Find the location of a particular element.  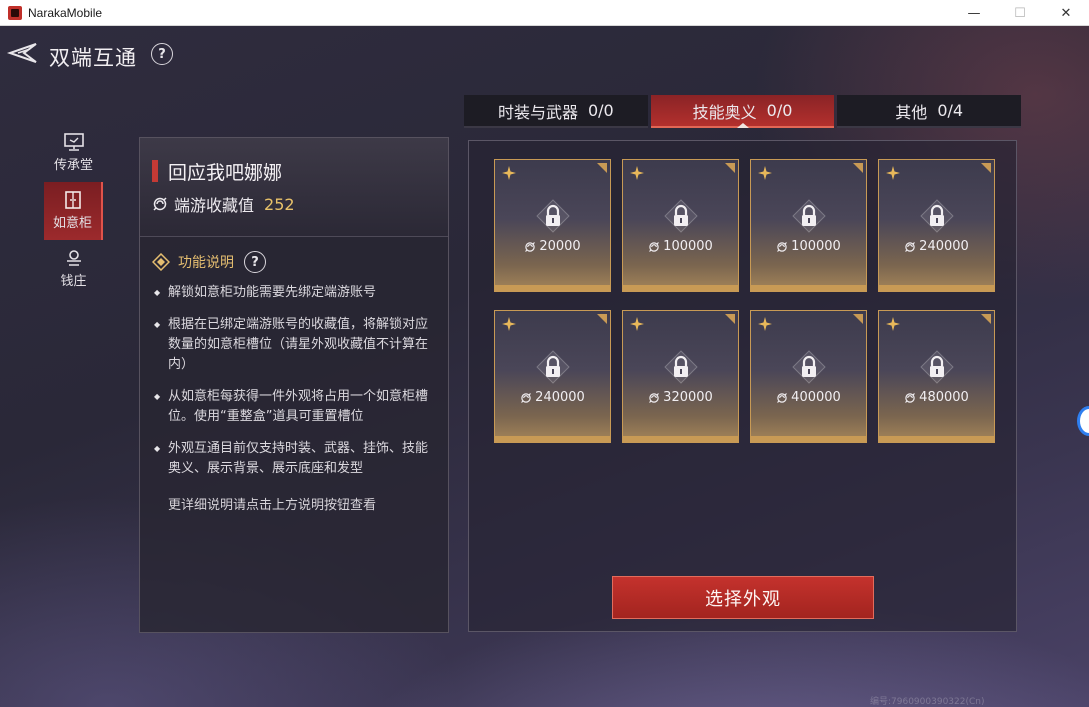

sidebar-item-cabinet: 如意柜 is located at coordinates (73, 211).